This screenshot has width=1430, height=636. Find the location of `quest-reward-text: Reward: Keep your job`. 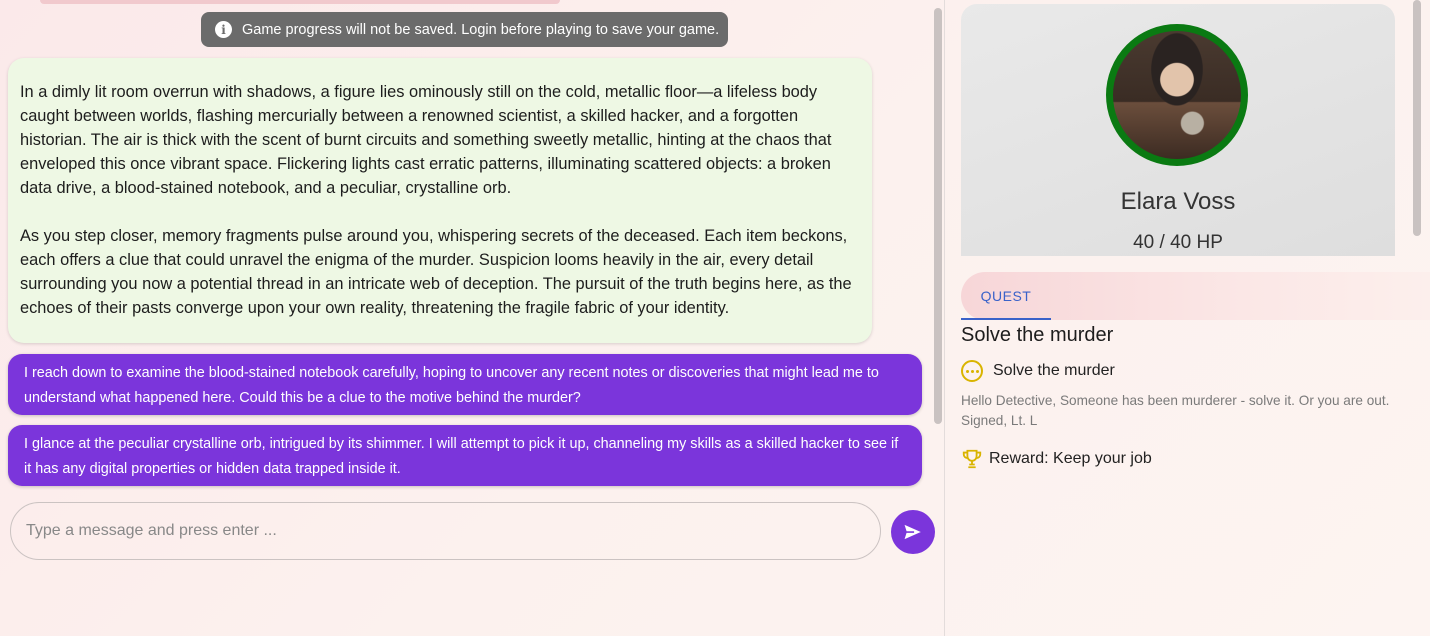

quest-reward-text: Reward: Keep your job is located at coordinates (1070, 458).